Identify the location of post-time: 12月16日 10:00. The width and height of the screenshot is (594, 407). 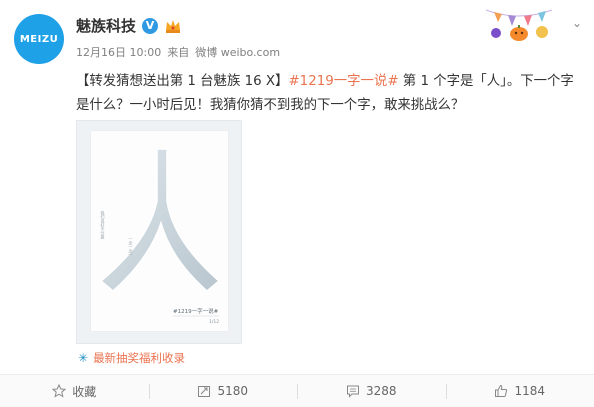
(118, 52).